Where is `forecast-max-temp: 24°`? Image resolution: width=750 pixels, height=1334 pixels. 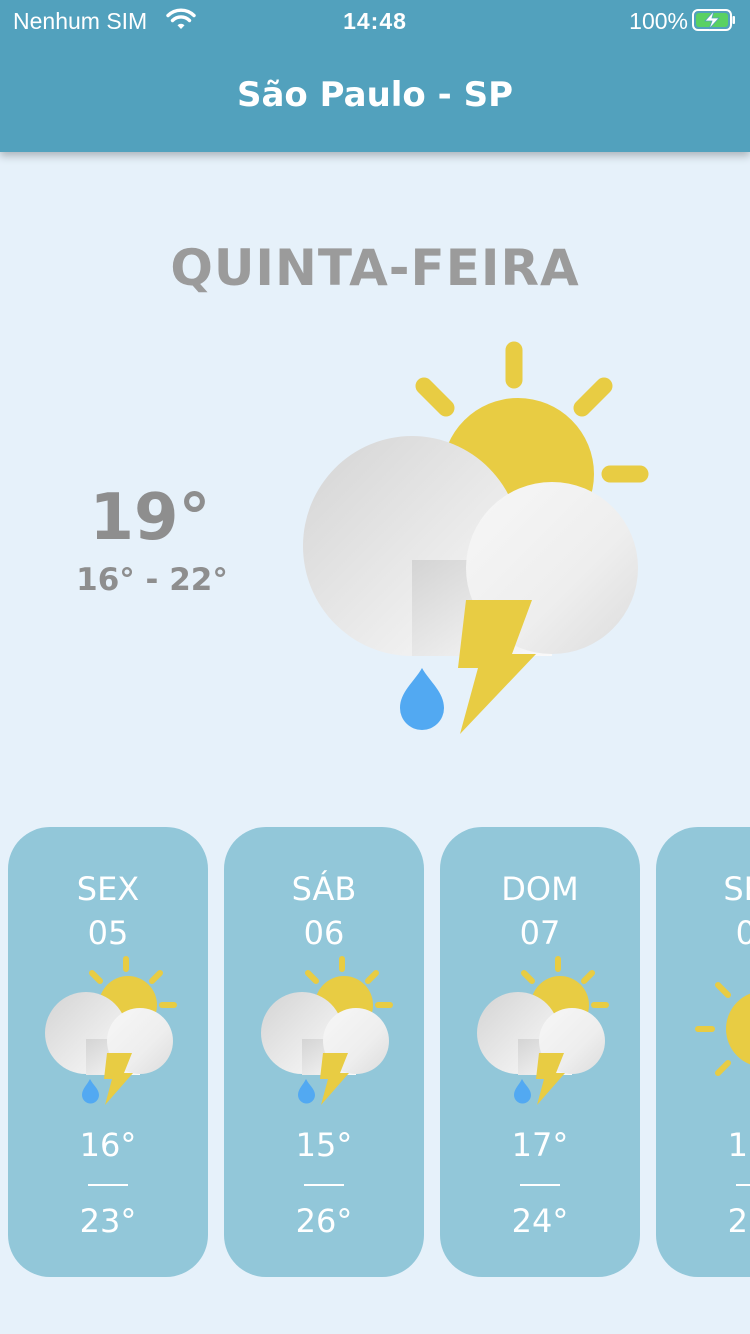
forecast-max-temp: 24° is located at coordinates (540, 1221).